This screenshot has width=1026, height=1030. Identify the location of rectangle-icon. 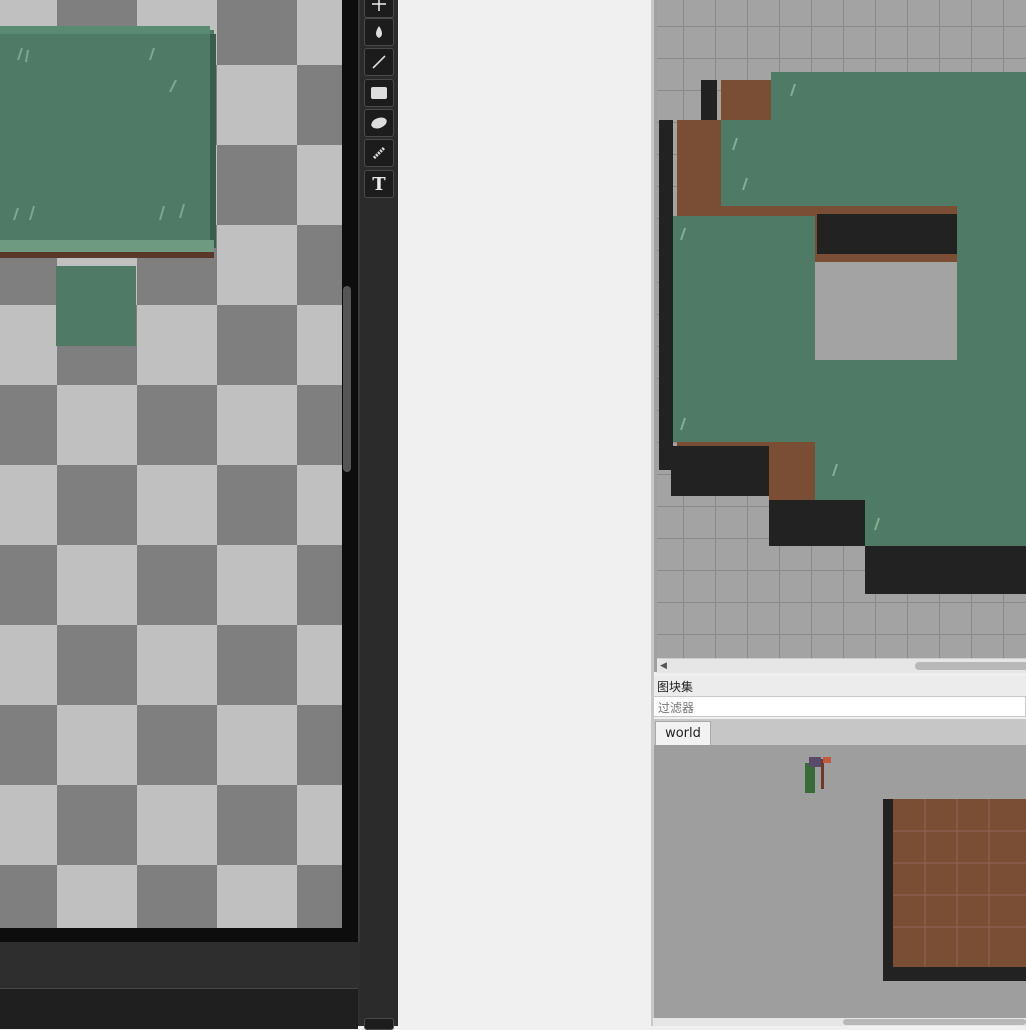
(379, 93).